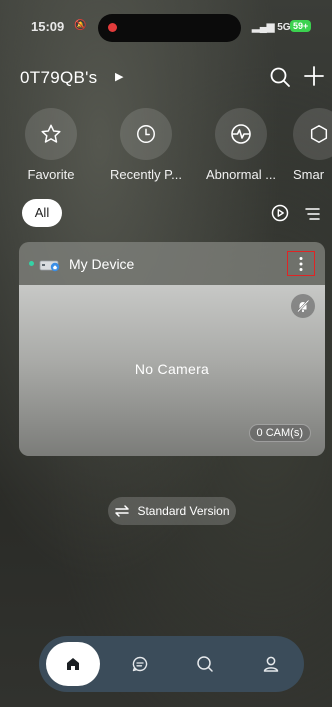  I want to click on clock-icon, so click(146, 134).